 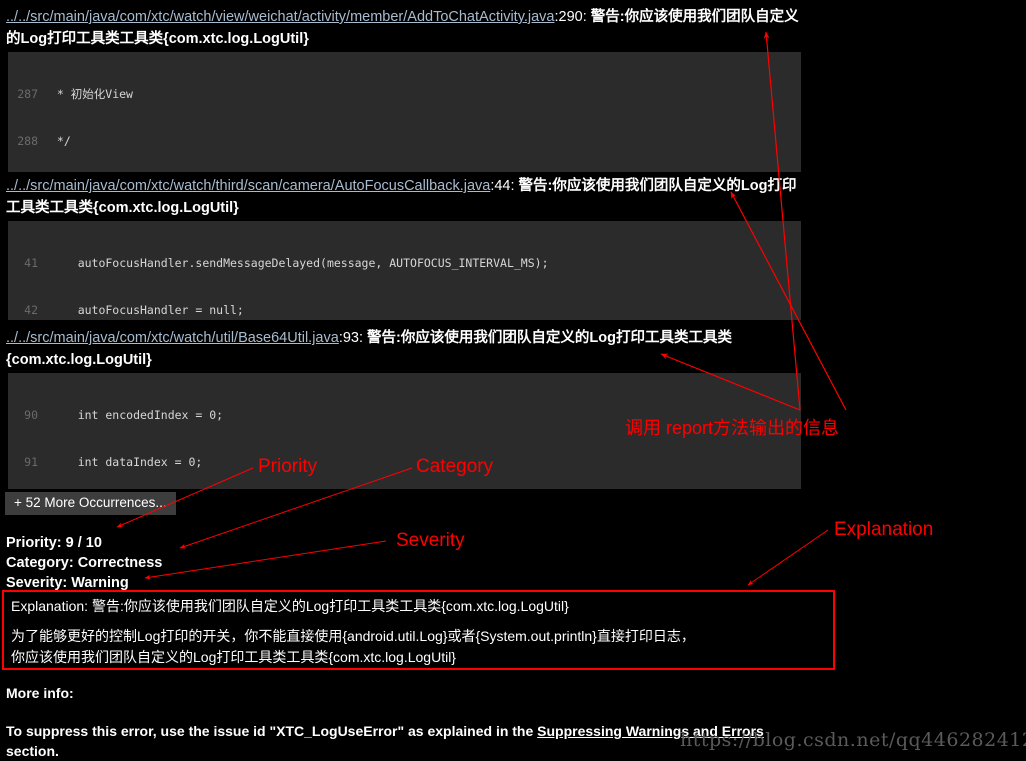 What do you see at coordinates (404, 142) in the screenshot?
I see `code-line: 288 */` at bounding box center [404, 142].